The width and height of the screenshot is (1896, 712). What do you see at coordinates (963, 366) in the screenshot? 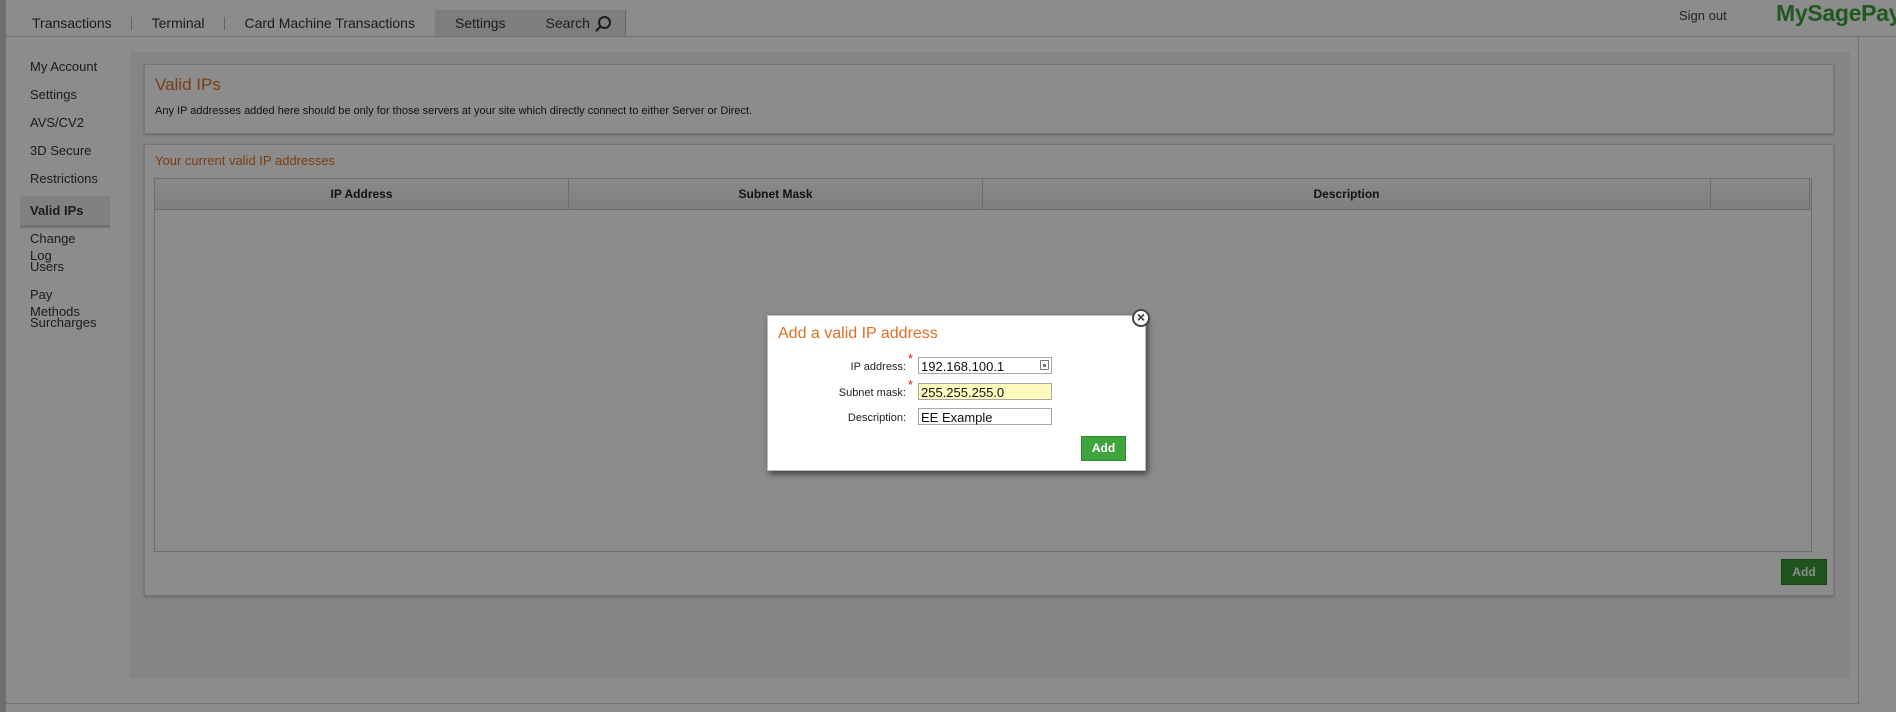
I see `ip-address-value: 192.168.100.1` at bounding box center [963, 366].